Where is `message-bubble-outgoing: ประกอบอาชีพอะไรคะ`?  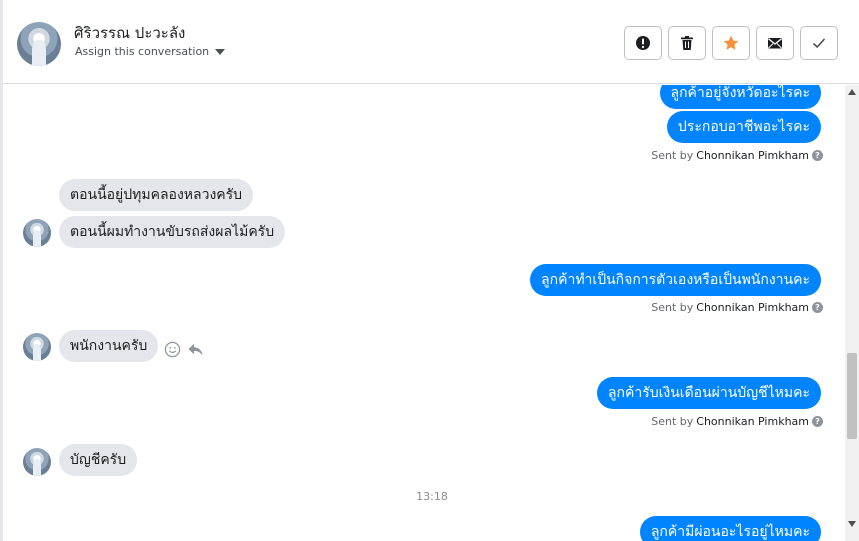
message-bubble-outgoing: ประกอบอาชีพอะไรคะ is located at coordinates (743, 127).